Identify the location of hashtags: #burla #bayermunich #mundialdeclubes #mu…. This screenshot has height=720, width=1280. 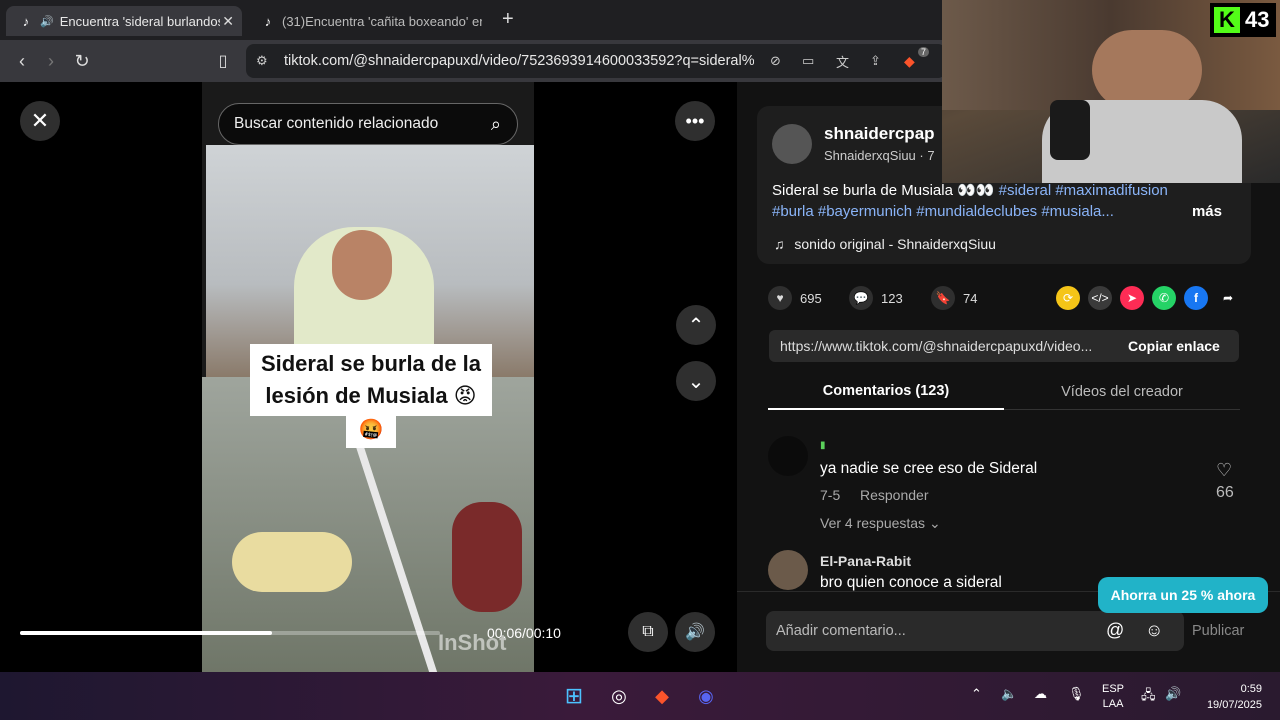
(943, 211).